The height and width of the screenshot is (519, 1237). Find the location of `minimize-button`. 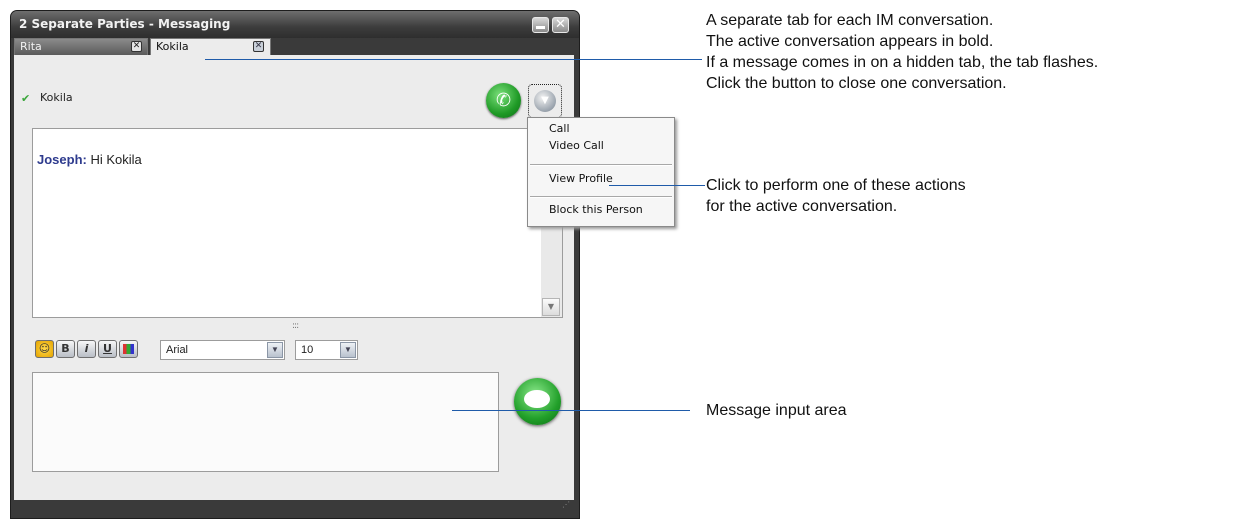

minimize-button is located at coordinates (540, 25).